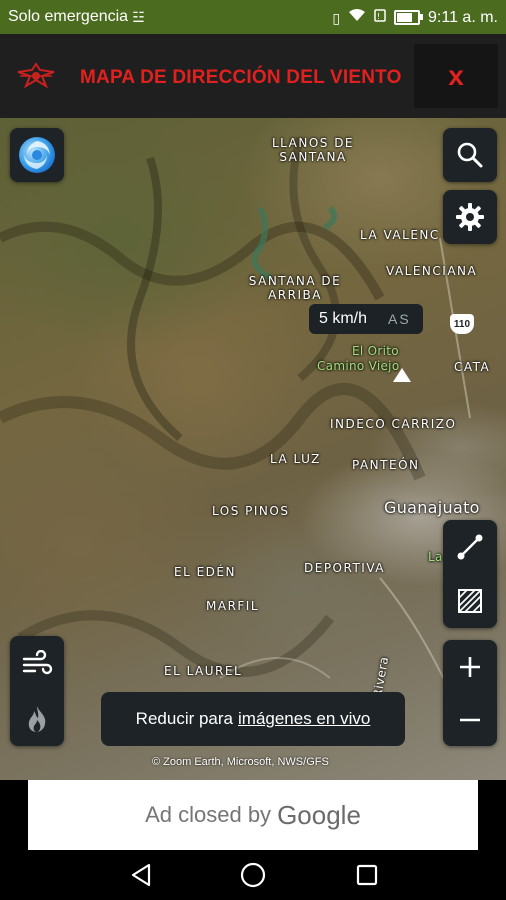  I want to click on place-label: INDECO CARRIZO, so click(393, 424).